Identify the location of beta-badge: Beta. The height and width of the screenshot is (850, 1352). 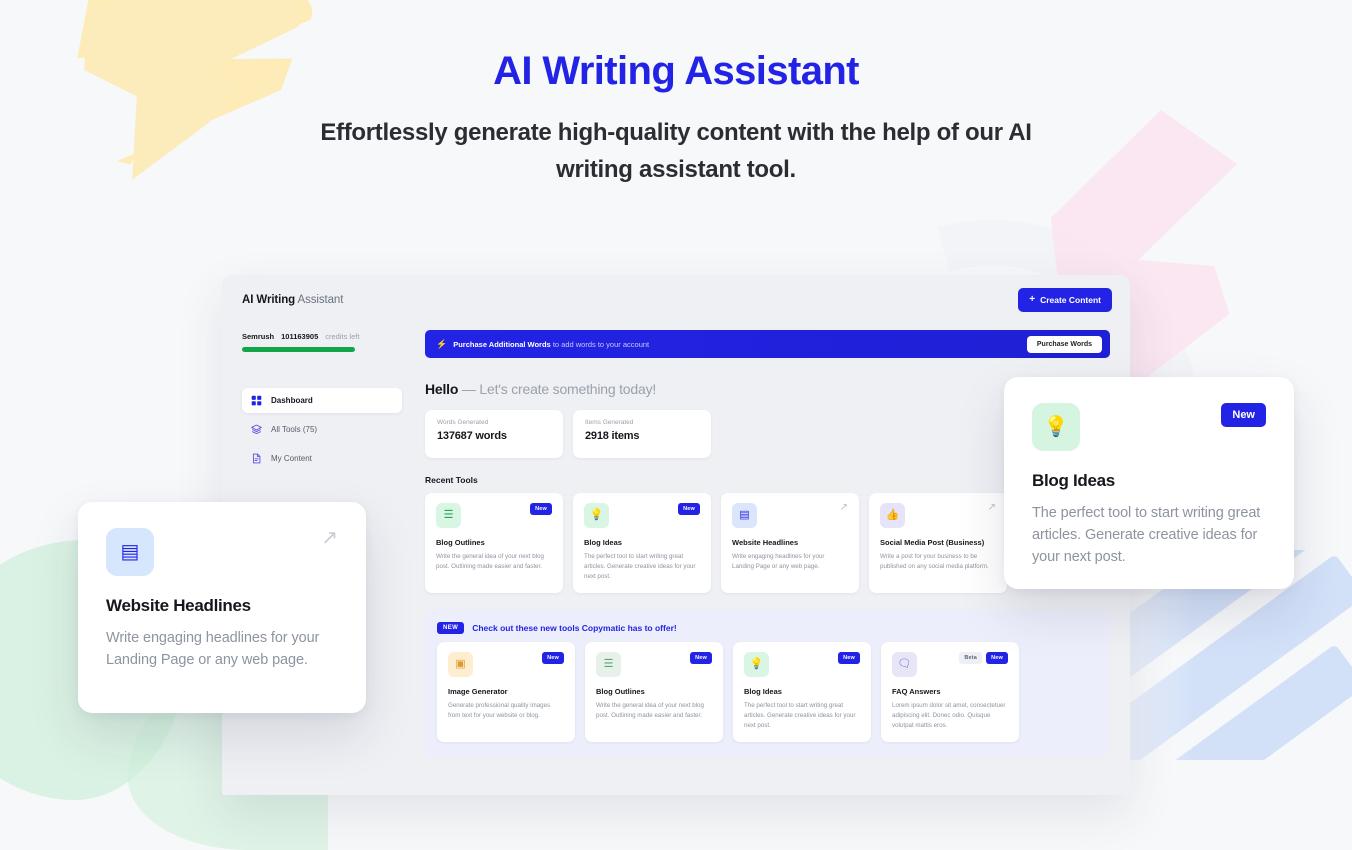
(971, 657).